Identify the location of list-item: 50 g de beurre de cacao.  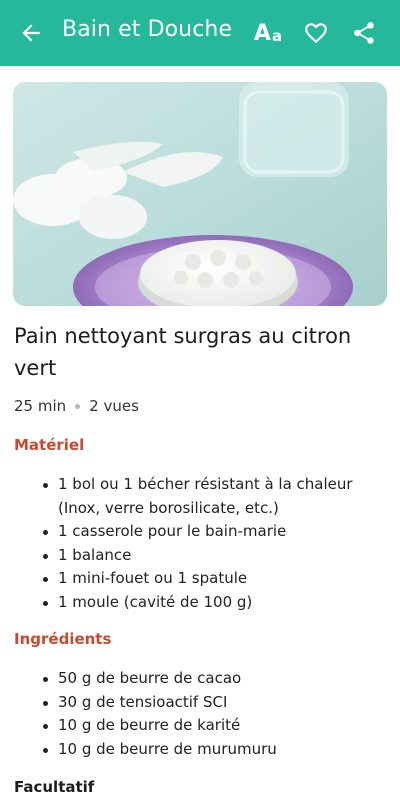
(213, 679).